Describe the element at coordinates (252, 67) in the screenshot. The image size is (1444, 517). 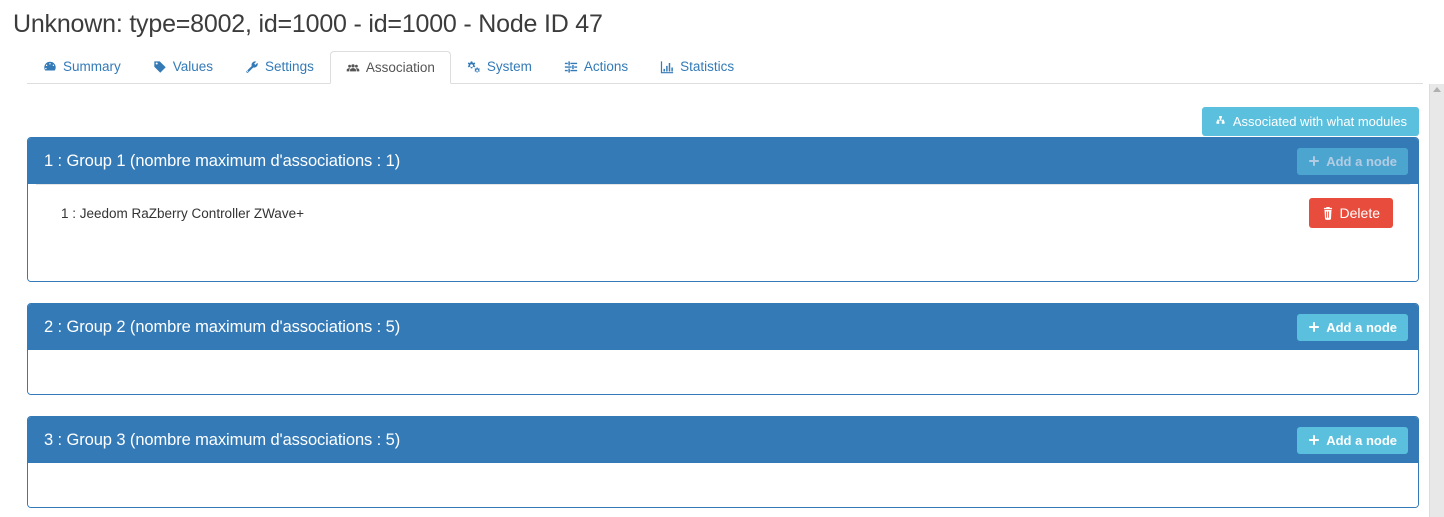
I see `wrench-icon` at that location.